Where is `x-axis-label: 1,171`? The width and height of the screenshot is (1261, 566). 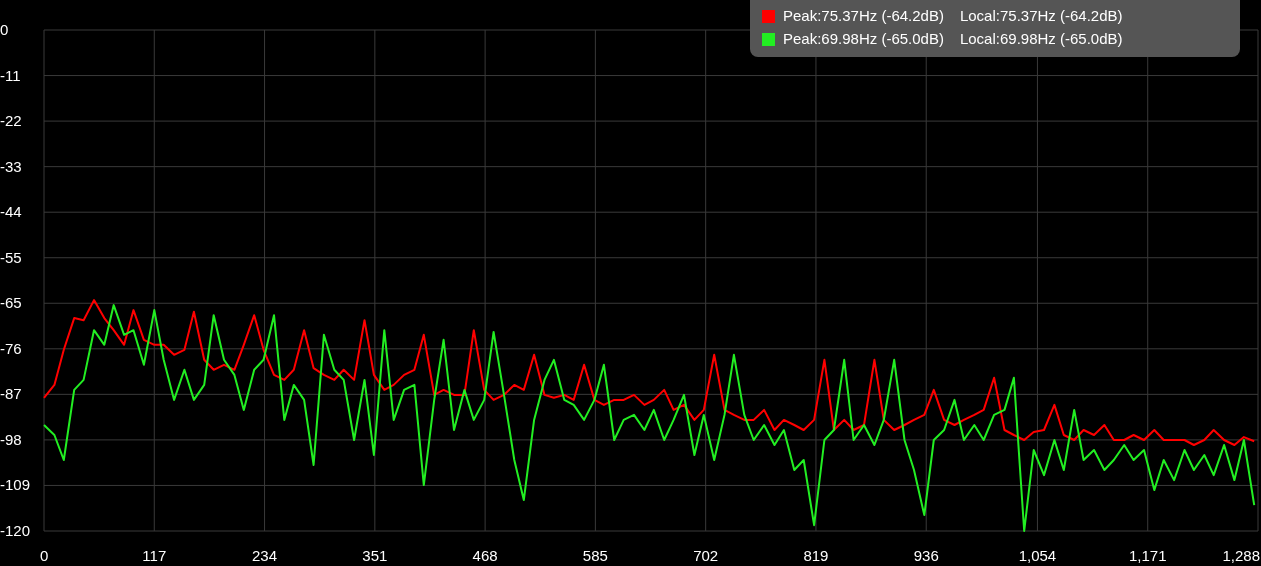
x-axis-label: 1,171 is located at coordinates (1147, 555).